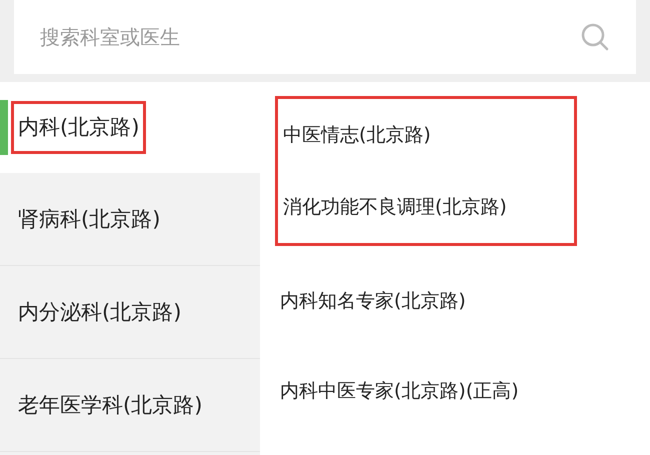  What do you see at coordinates (4, 127) in the screenshot?
I see `selected-indicator` at bounding box center [4, 127].